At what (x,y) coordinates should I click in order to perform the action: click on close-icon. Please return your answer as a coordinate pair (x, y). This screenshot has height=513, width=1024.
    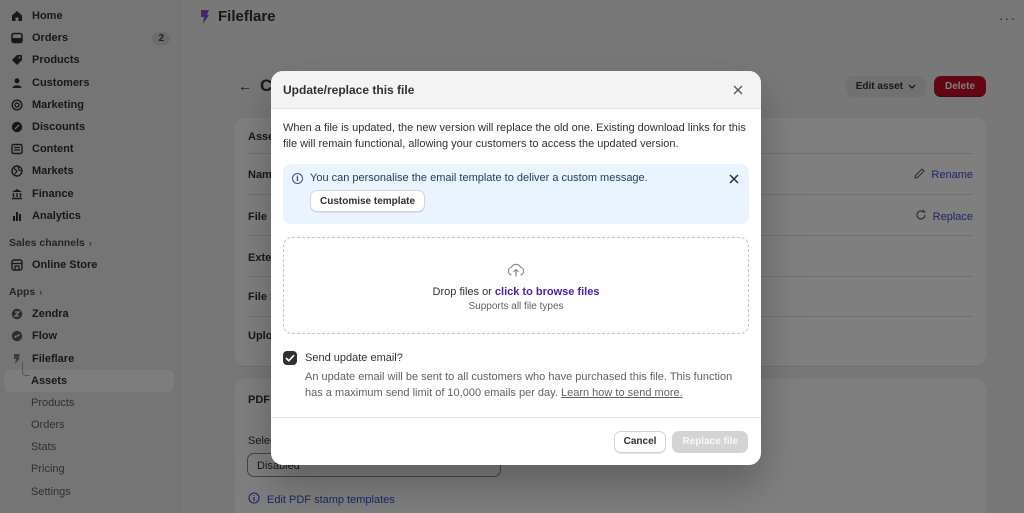
    Looking at the image, I should click on (738, 90).